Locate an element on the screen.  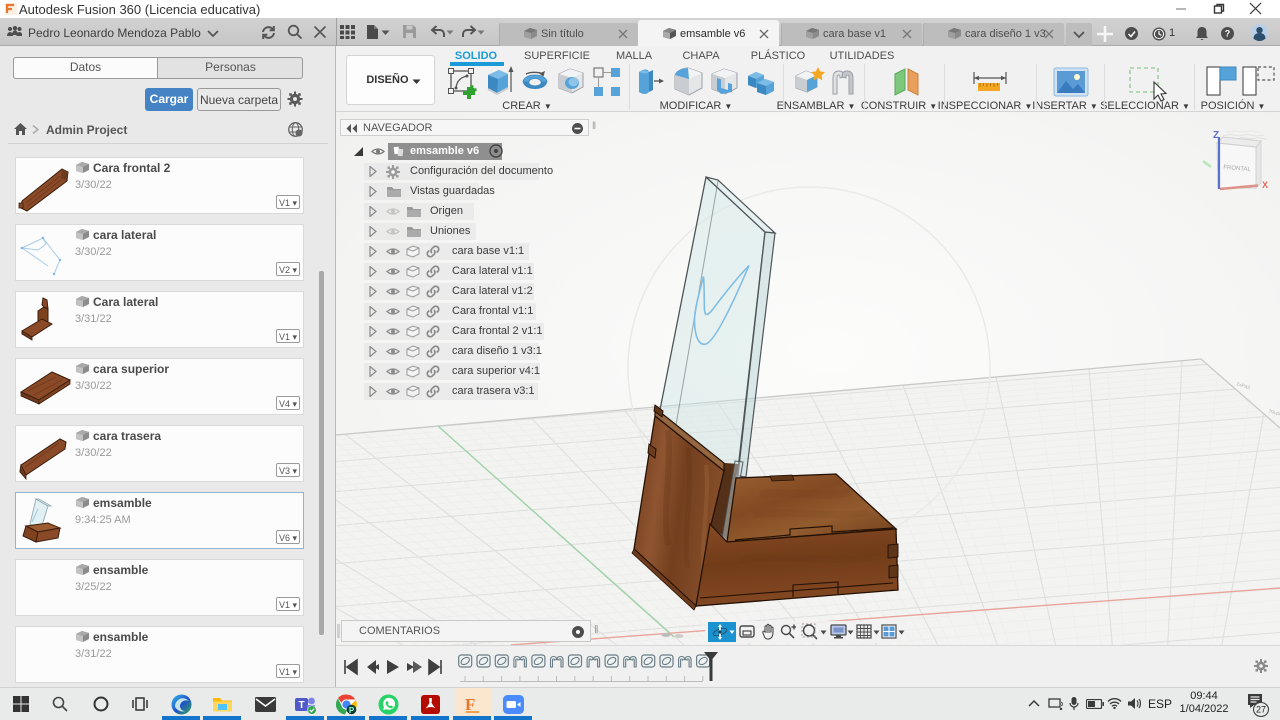
svg-text: P is located at coordinates (352, 710).